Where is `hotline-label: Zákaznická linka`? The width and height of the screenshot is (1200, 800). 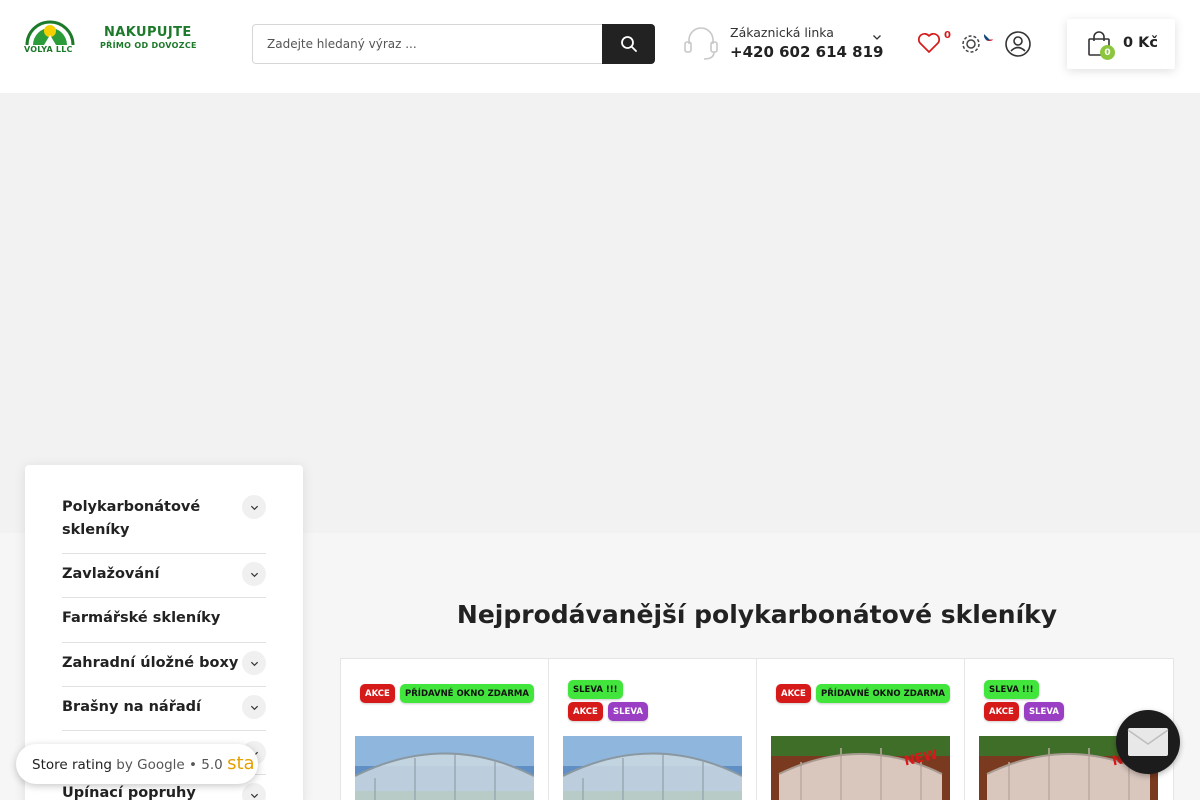
hotline-label: Zákaznická linka is located at coordinates (782, 32).